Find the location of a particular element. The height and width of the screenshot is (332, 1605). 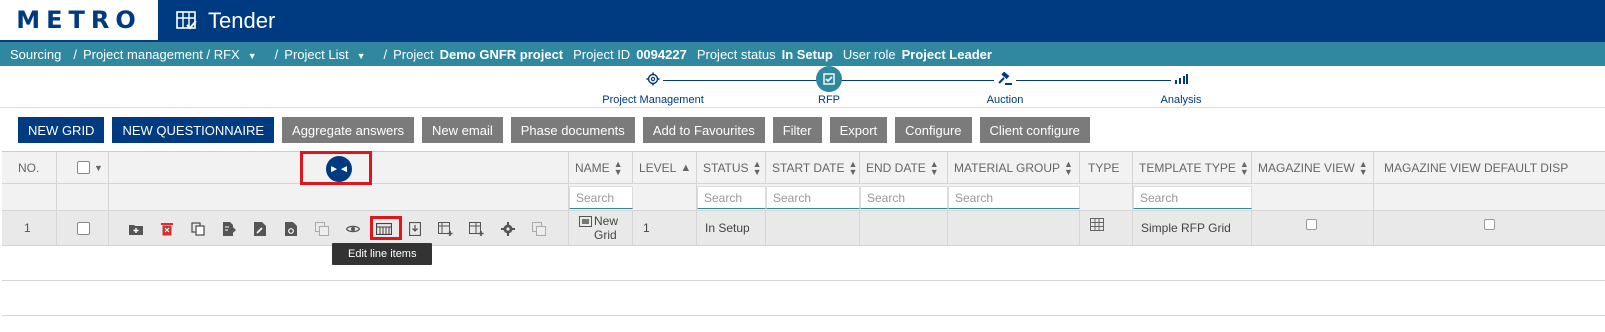

gavel-icon is located at coordinates (1005, 80).